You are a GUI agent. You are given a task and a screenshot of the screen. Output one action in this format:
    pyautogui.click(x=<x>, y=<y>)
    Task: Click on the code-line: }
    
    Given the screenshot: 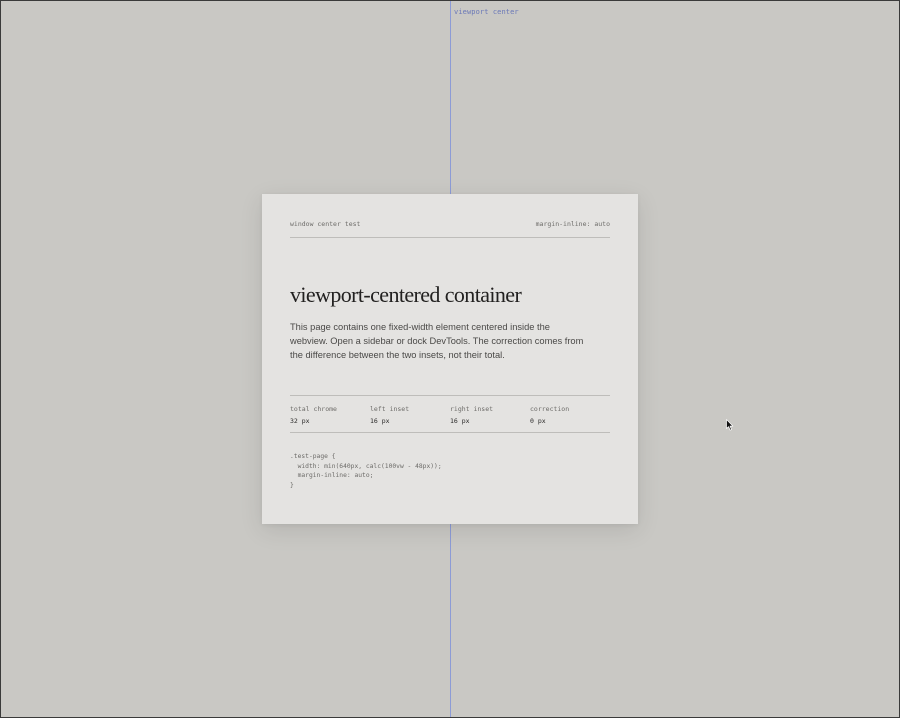 What is the action you would take?
    pyautogui.click(x=292, y=485)
    